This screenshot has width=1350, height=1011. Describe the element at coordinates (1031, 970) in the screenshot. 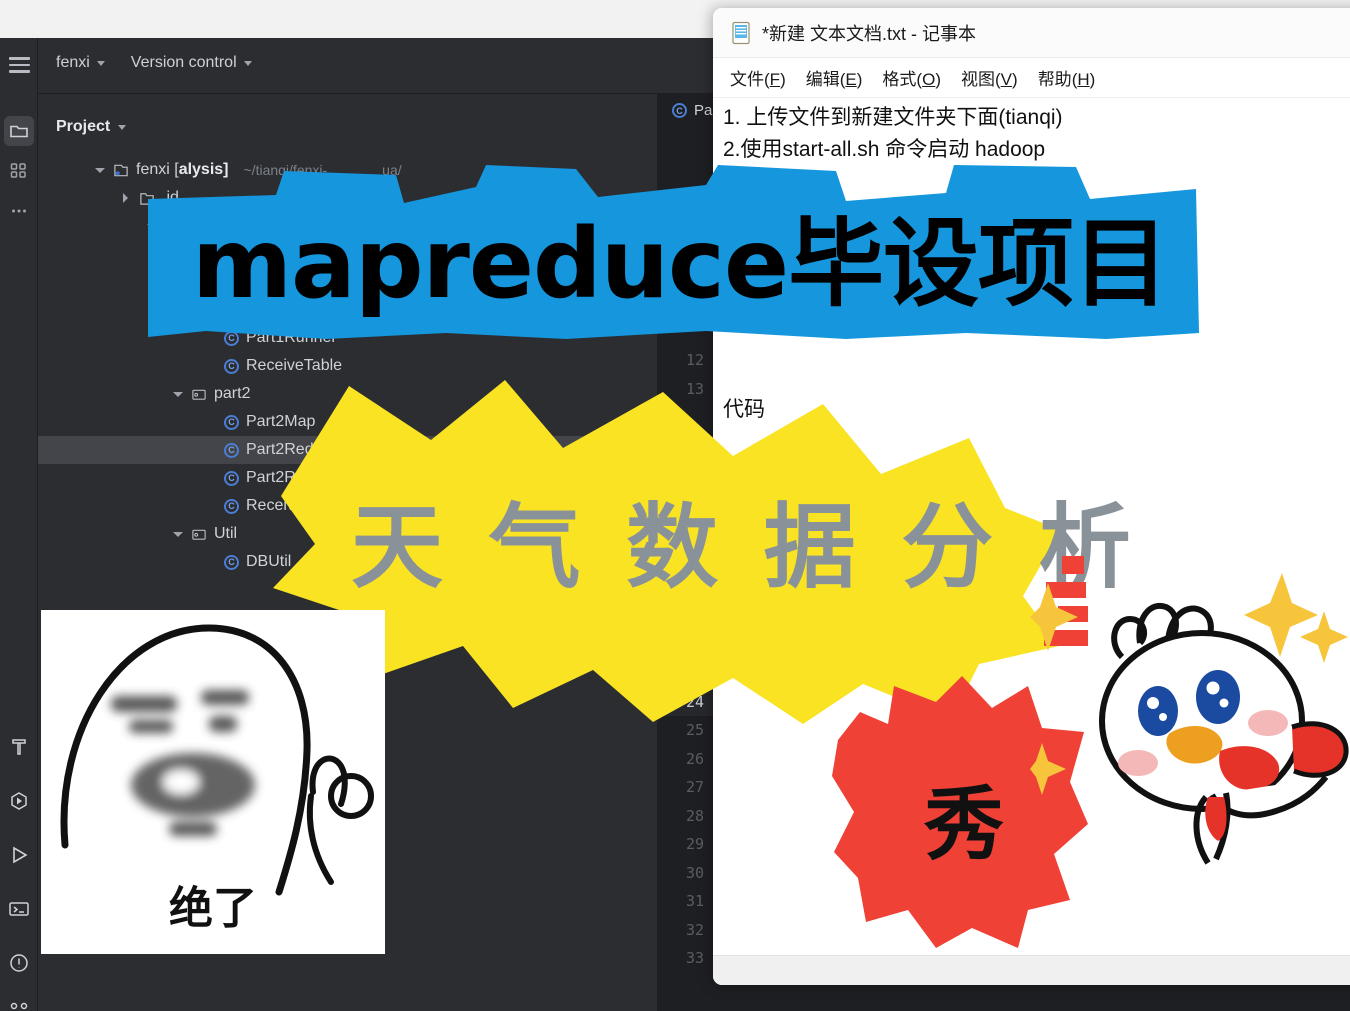

I see `notepad-statusbar` at that location.